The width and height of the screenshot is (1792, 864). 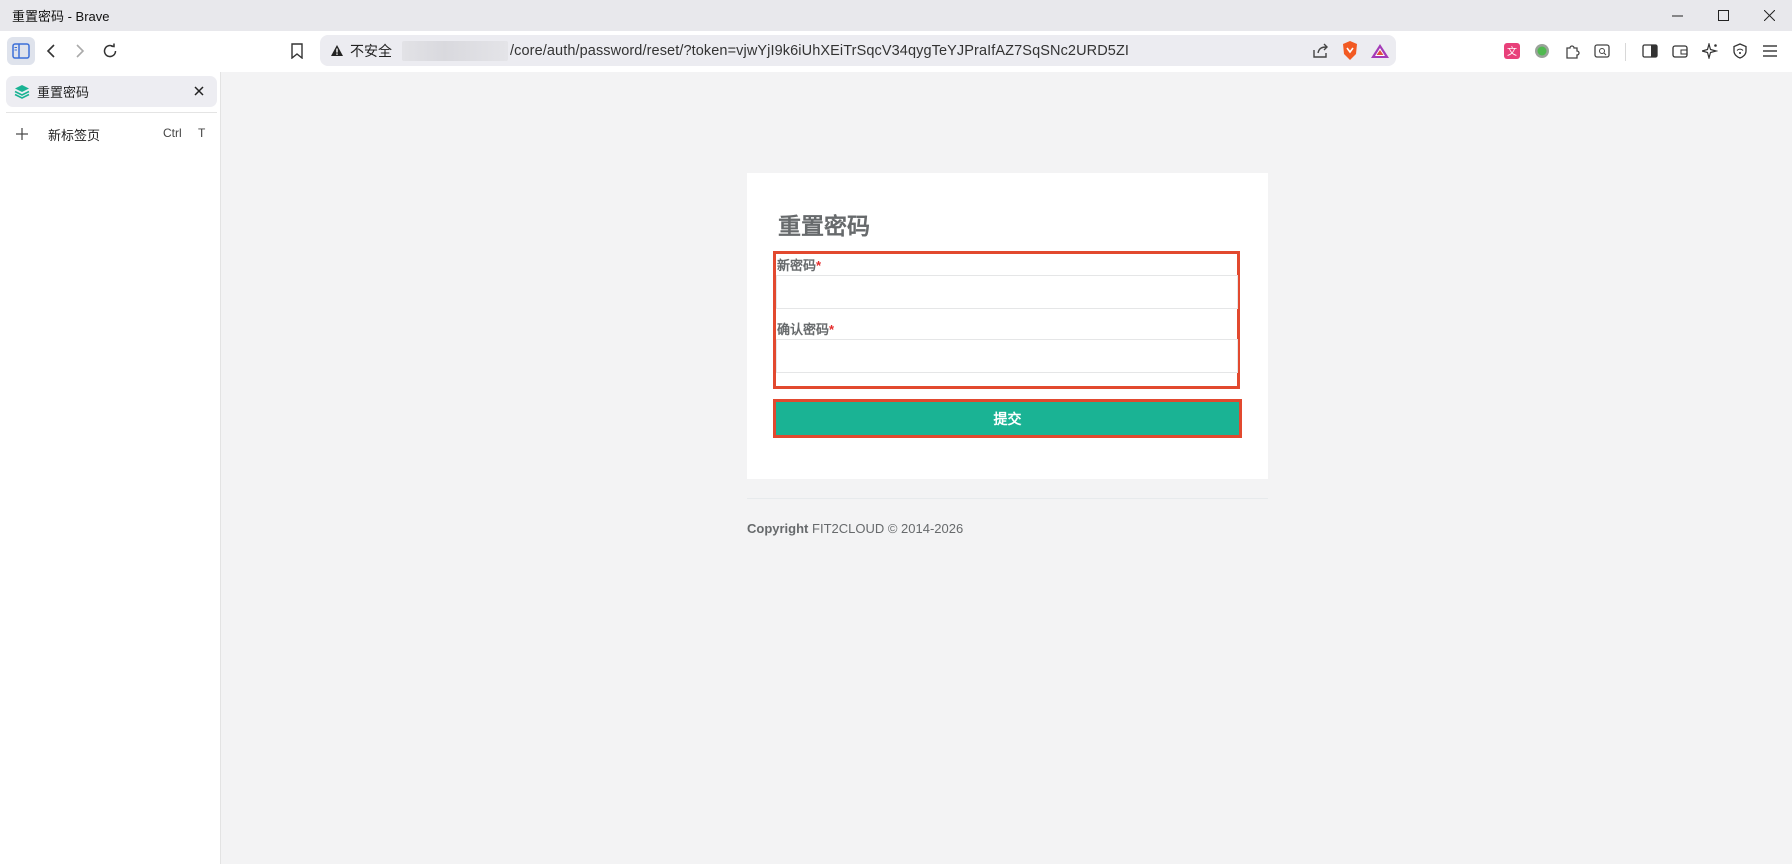 I want to click on green-dot-icon, so click(x=1542, y=51).